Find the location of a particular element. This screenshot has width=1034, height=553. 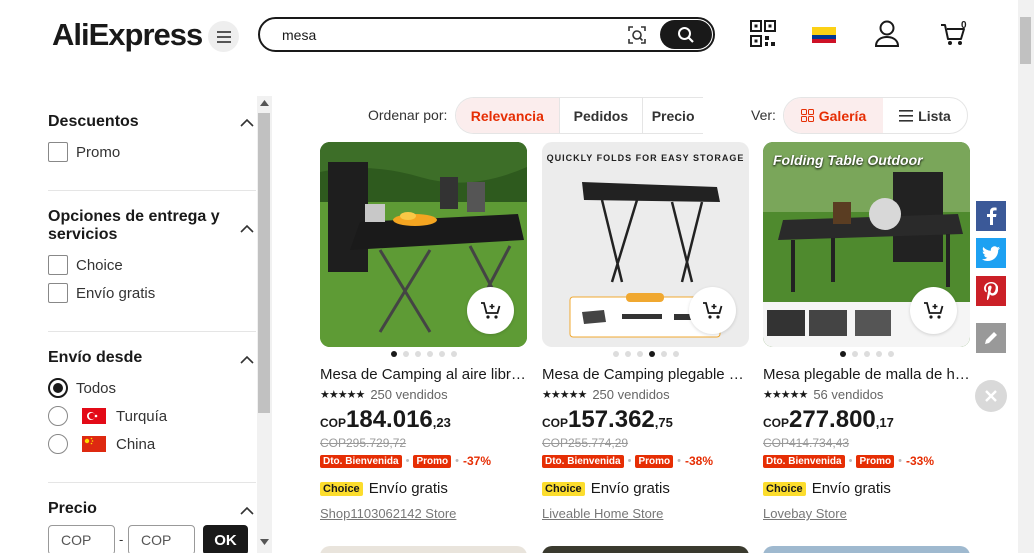

original-price: COP414.734,43 is located at coordinates (806, 443).